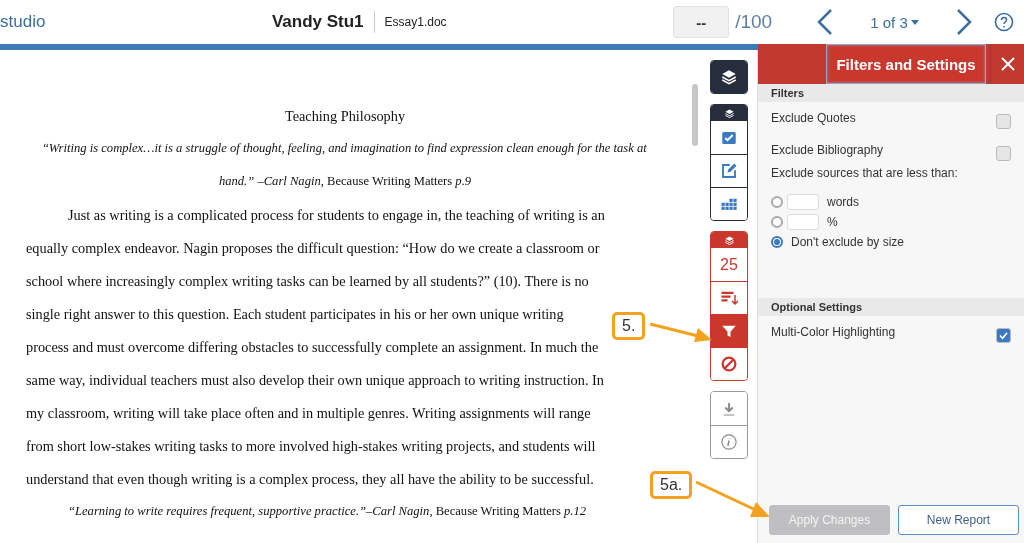 This screenshot has width=1024, height=543. What do you see at coordinates (729, 171) in the screenshot?
I see `edit-icon` at bounding box center [729, 171].